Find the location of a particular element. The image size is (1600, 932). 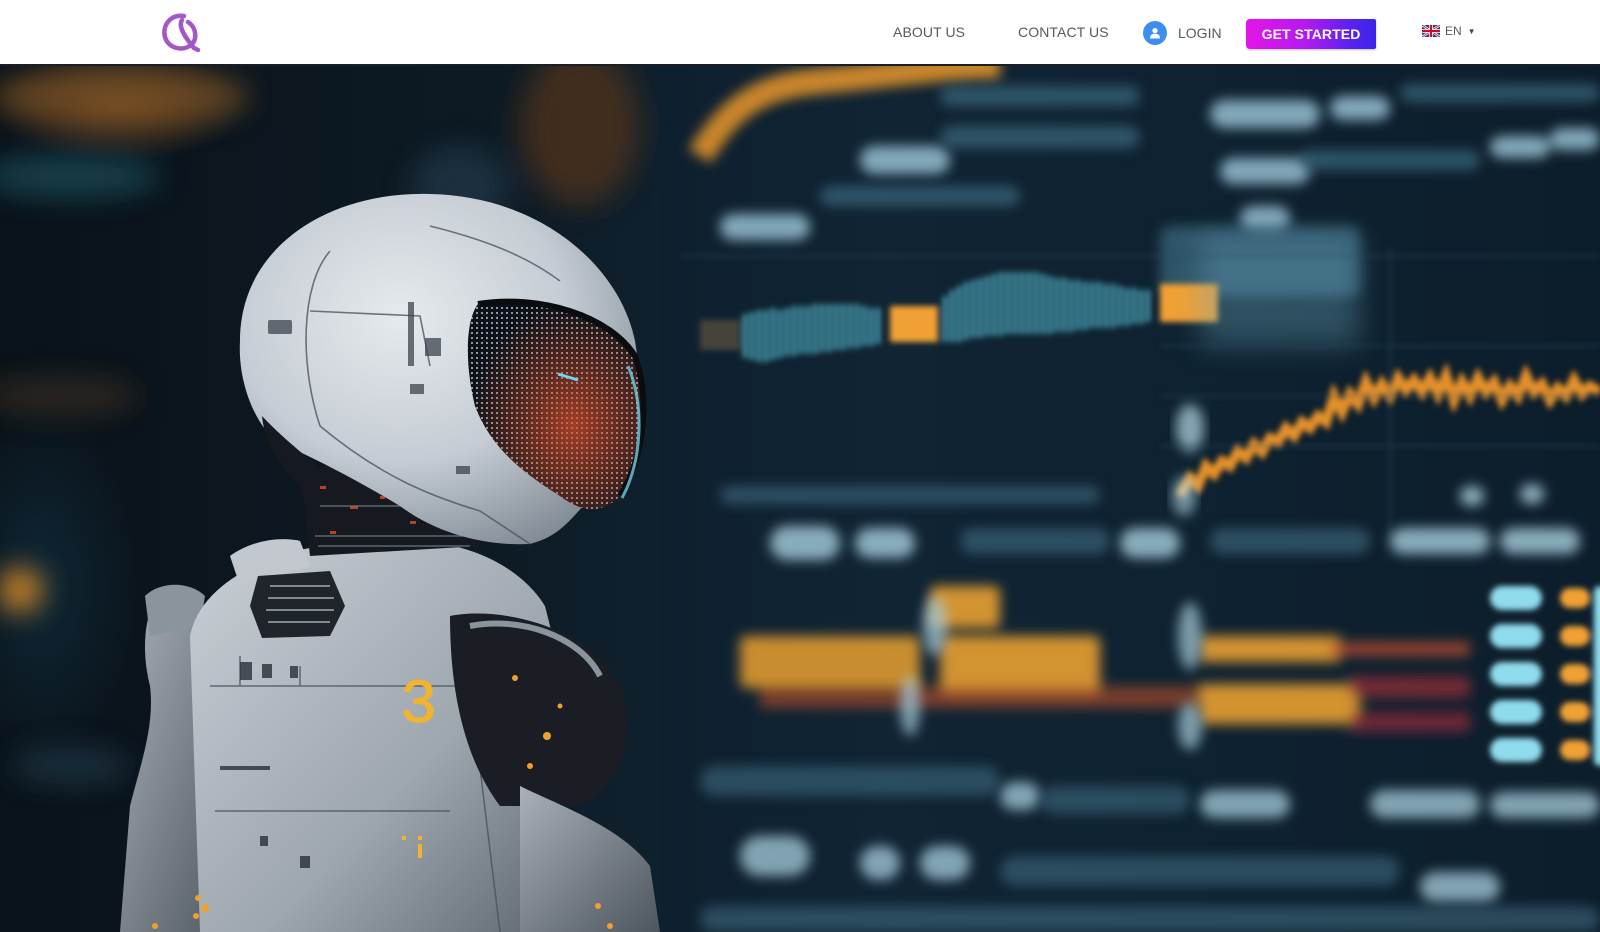

nav-contact-us: CONTACT US is located at coordinates (1063, 32).